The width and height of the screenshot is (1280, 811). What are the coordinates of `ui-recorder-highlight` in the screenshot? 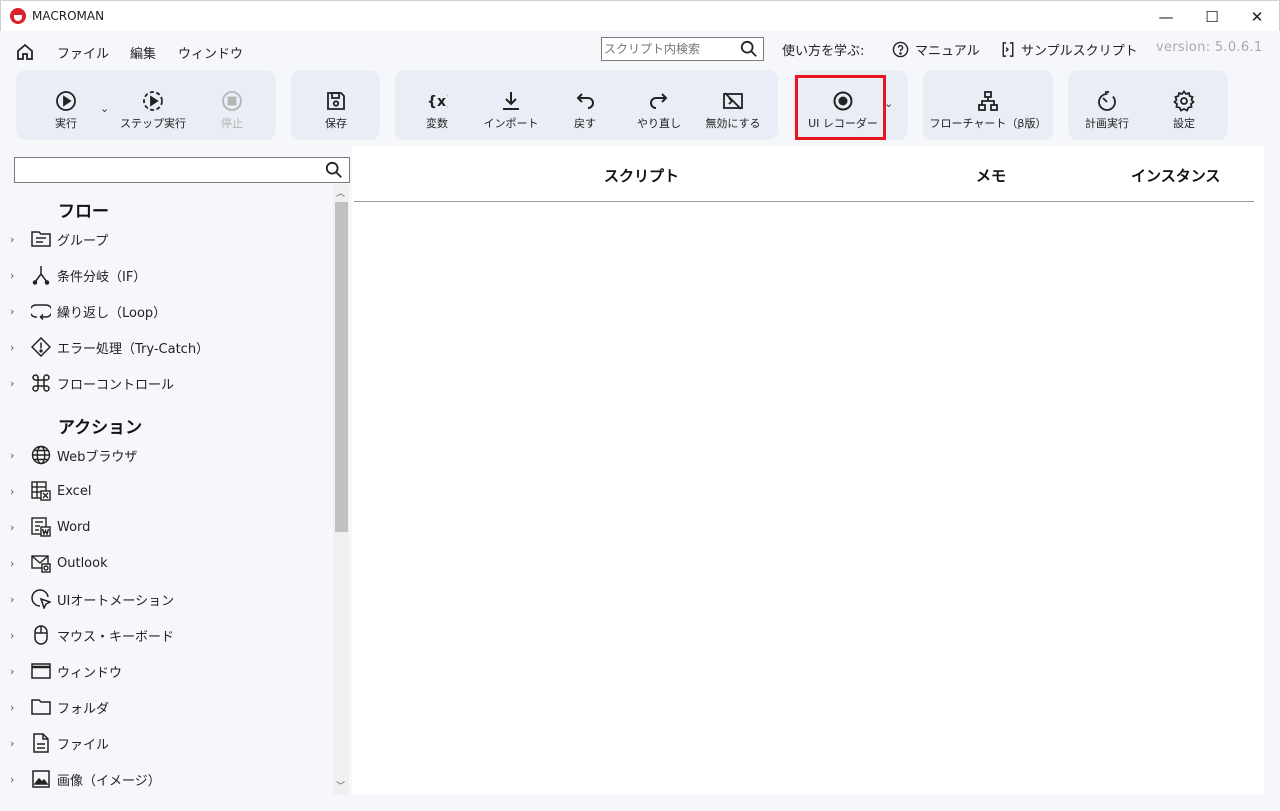 It's located at (840, 107).